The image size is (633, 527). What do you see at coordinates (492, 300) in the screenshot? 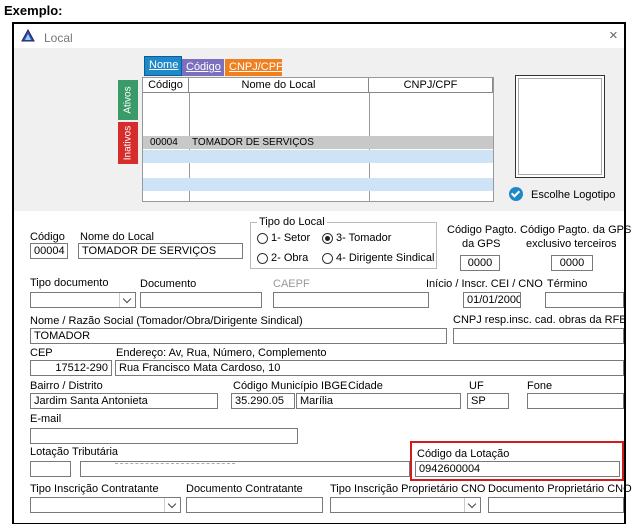
I see `inicio-field: 01/01/2000` at bounding box center [492, 300].